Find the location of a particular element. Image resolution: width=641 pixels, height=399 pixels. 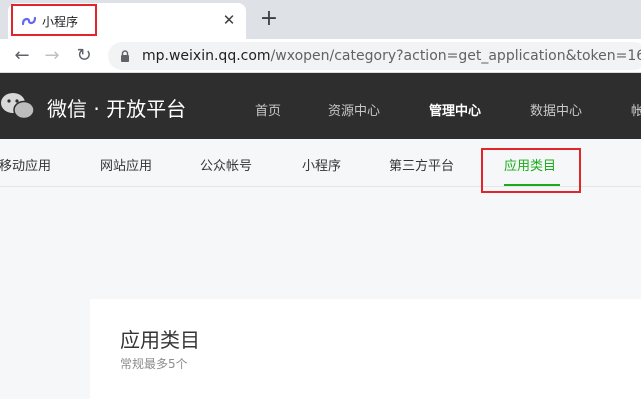

wechat-logo-icon is located at coordinates (18, 106).